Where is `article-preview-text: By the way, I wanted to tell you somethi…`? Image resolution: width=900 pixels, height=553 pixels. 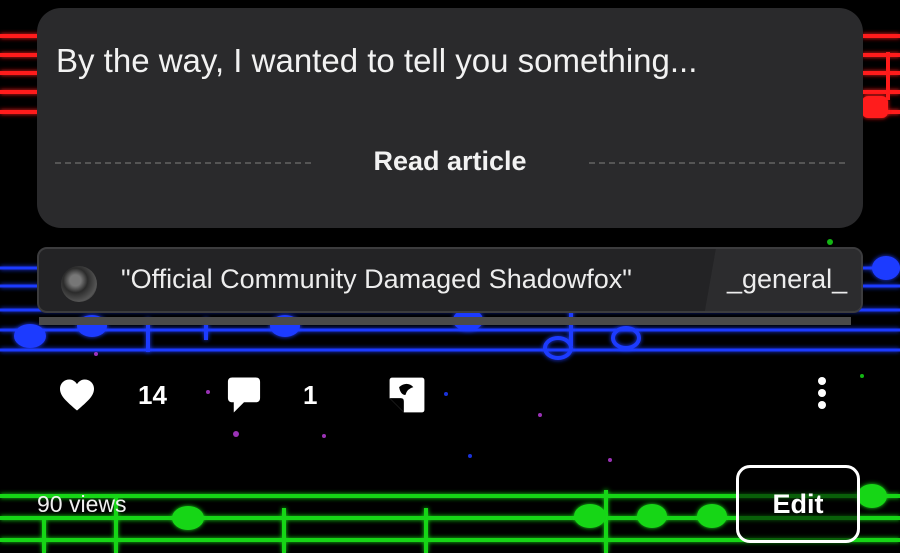 article-preview-text: By the way, I wanted to tell you somethi… is located at coordinates (377, 60).